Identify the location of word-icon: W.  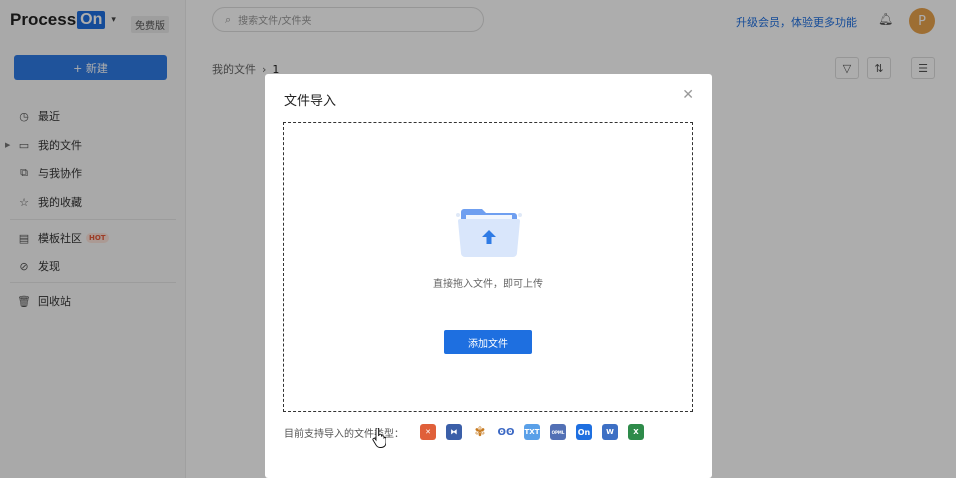
(610, 432).